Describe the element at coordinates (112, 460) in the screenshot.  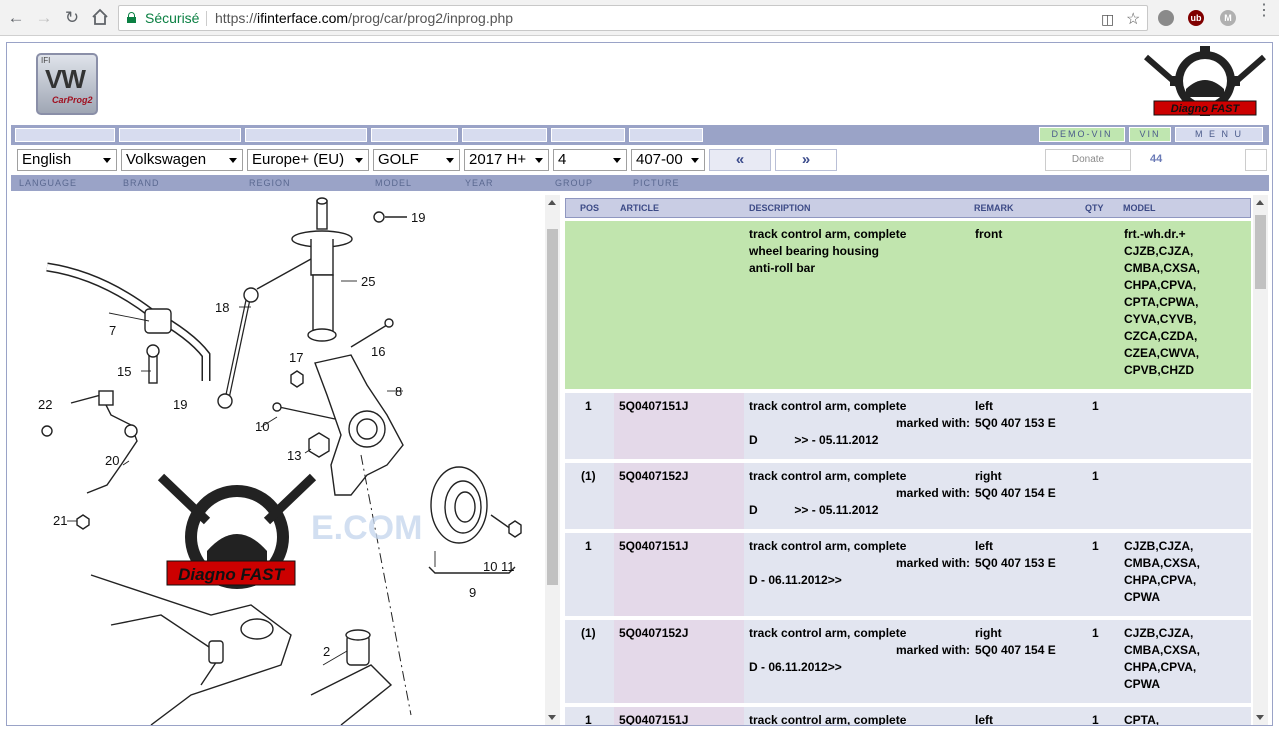
I see `svg-text: 20` at that location.